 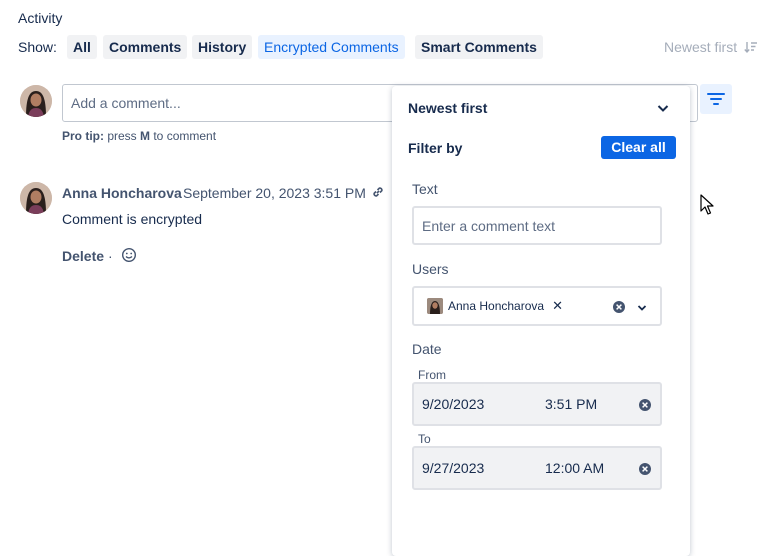 I want to click on filter-by-label: Filter by, so click(x=435, y=148).